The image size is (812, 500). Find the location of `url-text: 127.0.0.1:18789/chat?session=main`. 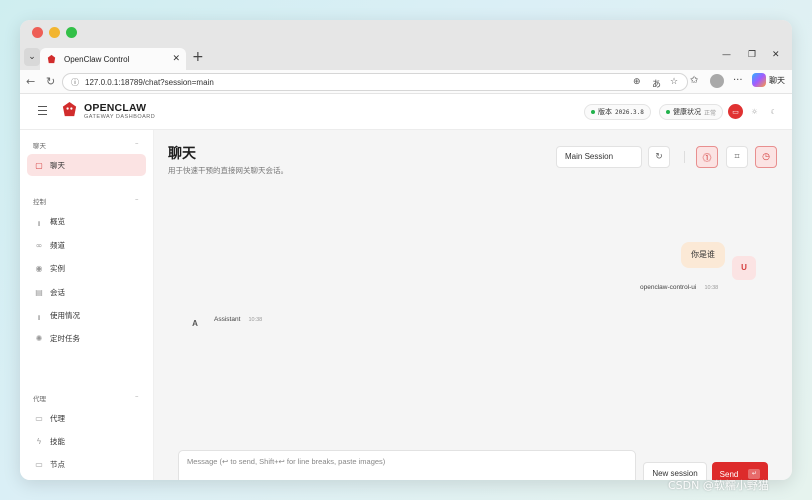

url-text: 127.0.0.1:18789/chat?session=main is located at coordinates (149, 82).